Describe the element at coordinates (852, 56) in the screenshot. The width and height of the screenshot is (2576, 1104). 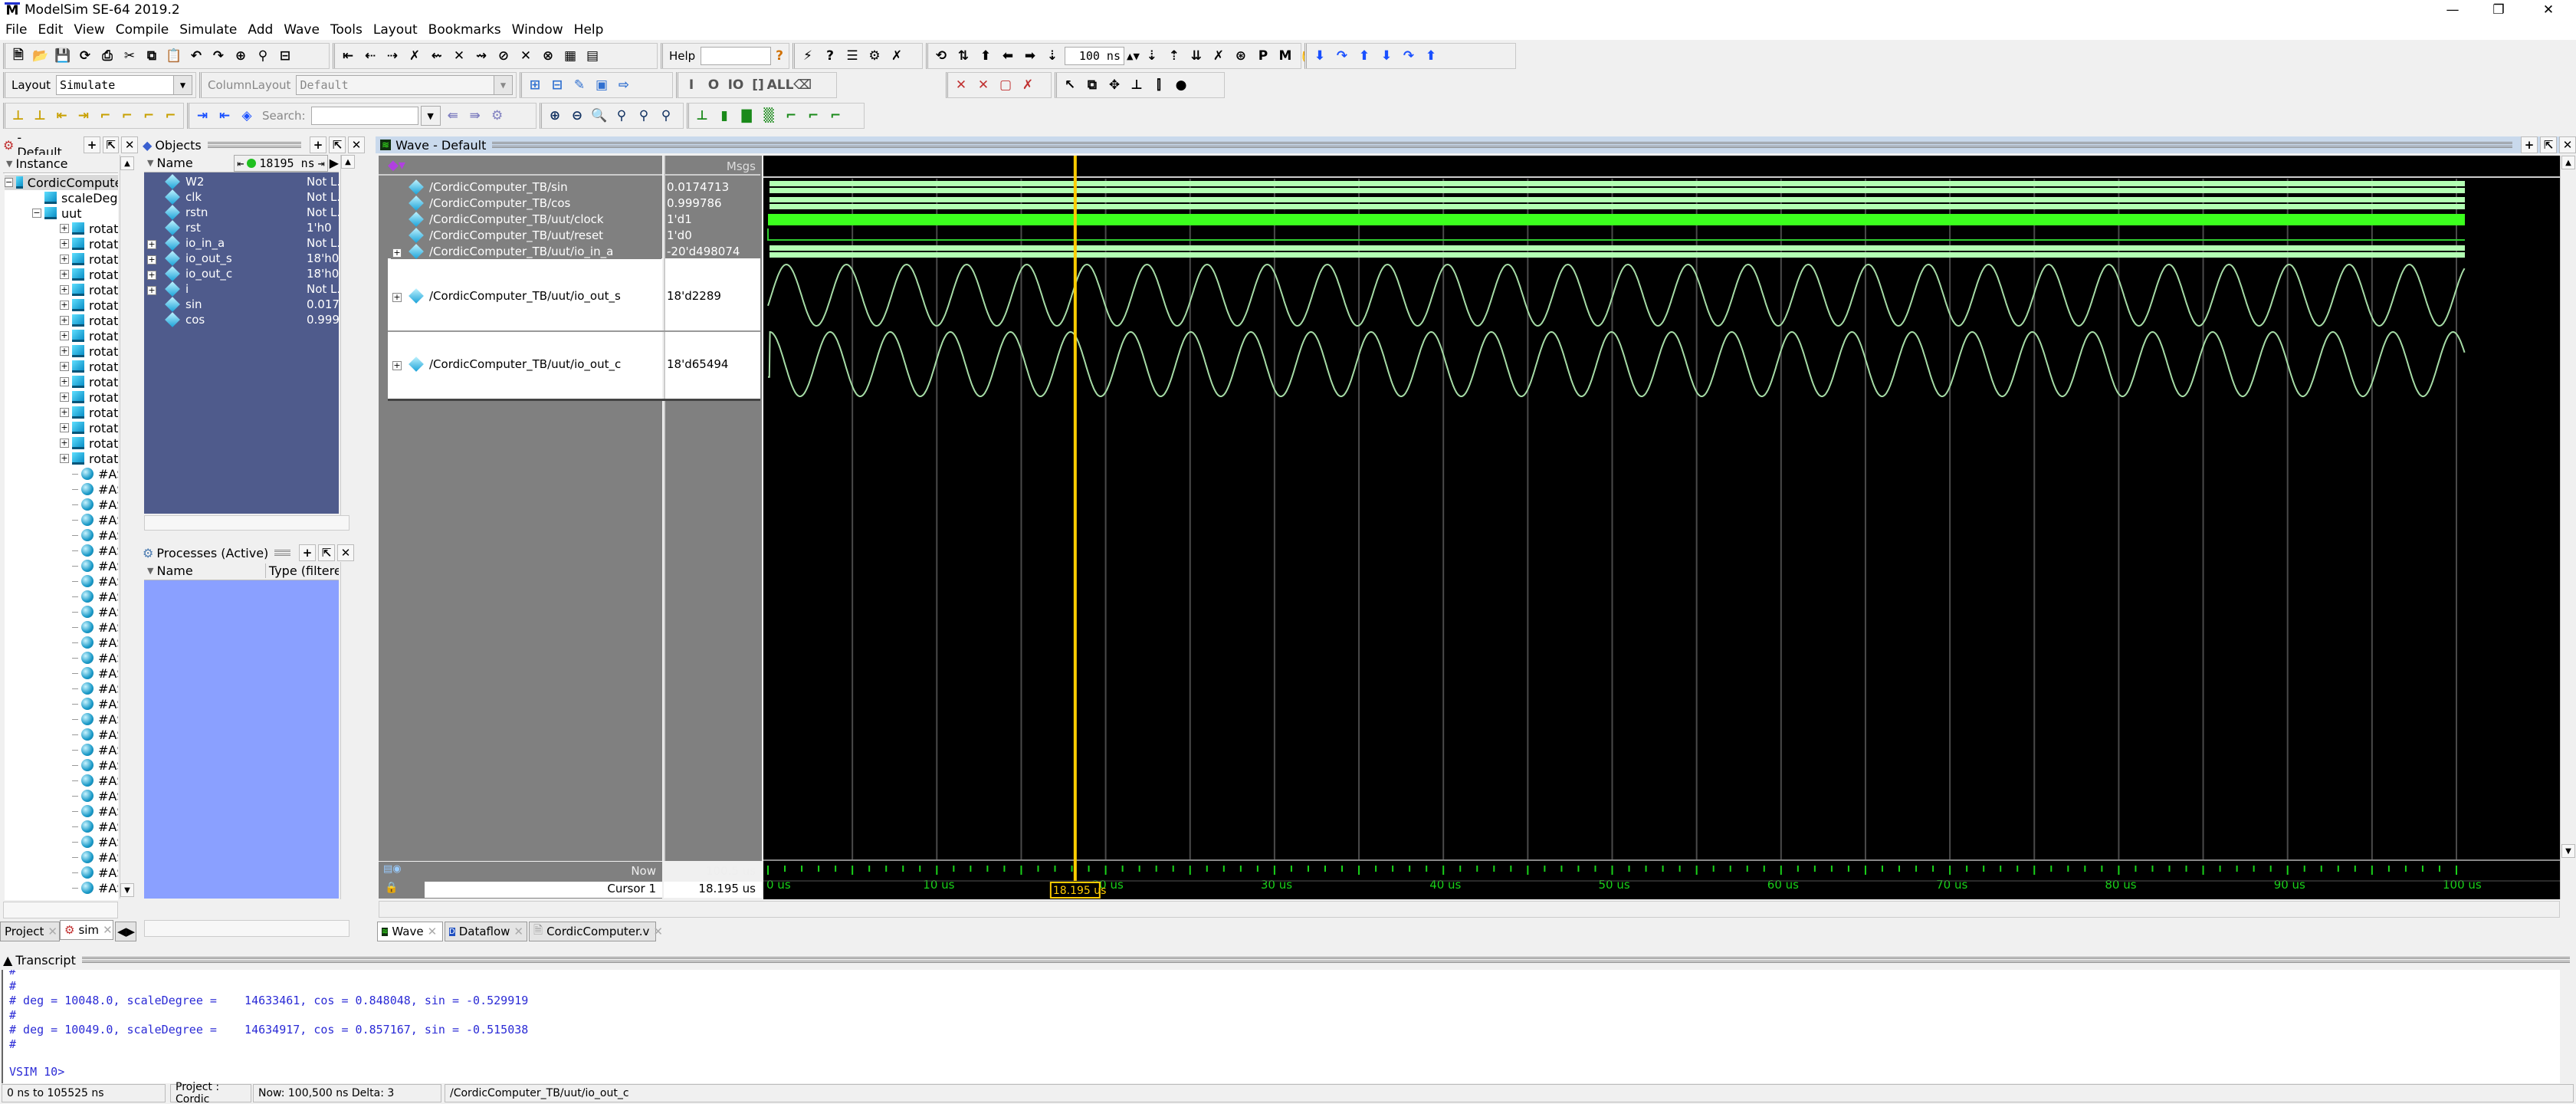
I see `list-icon: ☰` at that location.